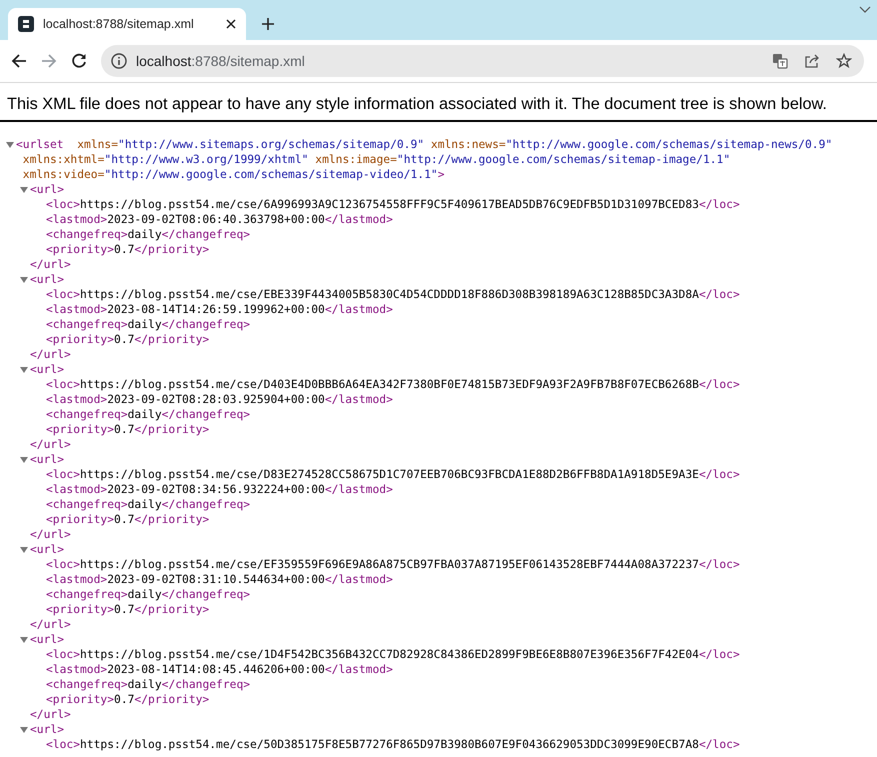  What do you see at coordinates (780, 61) in the screenshot?
I see `translate-icon` at bounding box center [780, 61].